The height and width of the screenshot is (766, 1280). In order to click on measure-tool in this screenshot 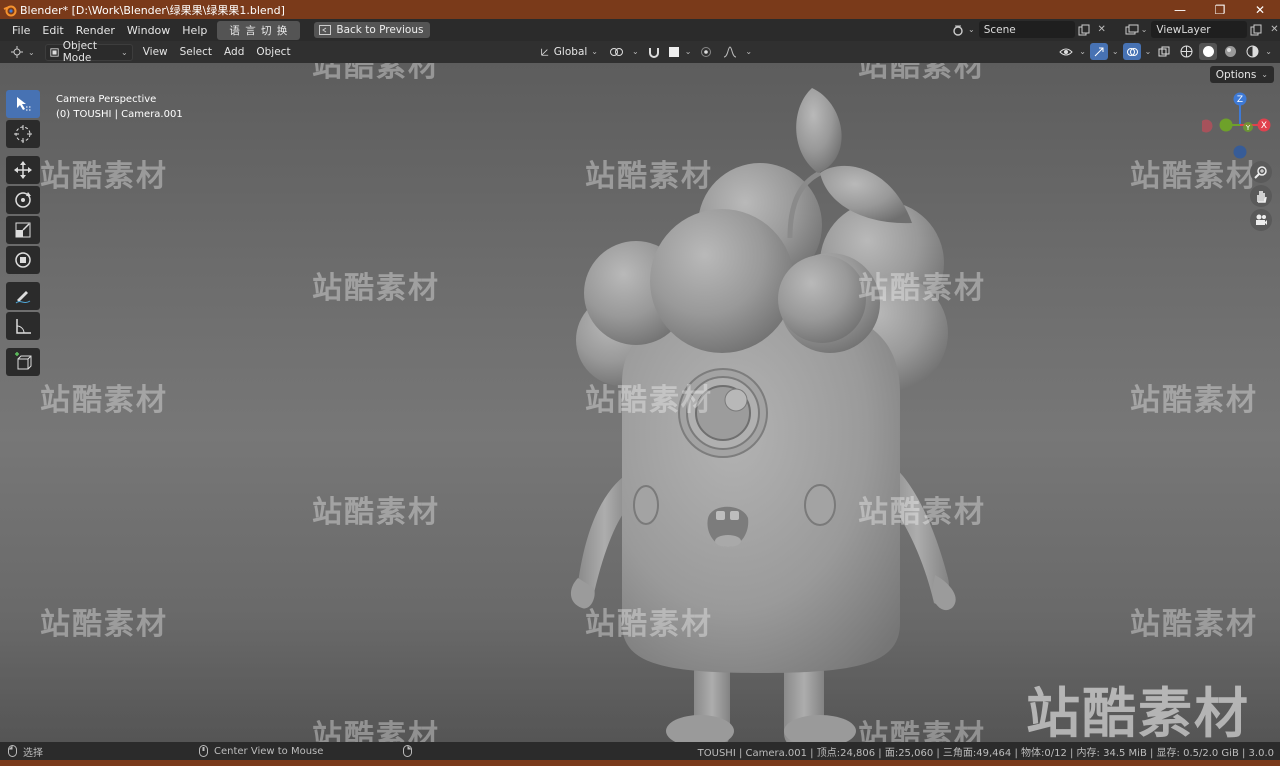, I will do `click(23, 326)`.